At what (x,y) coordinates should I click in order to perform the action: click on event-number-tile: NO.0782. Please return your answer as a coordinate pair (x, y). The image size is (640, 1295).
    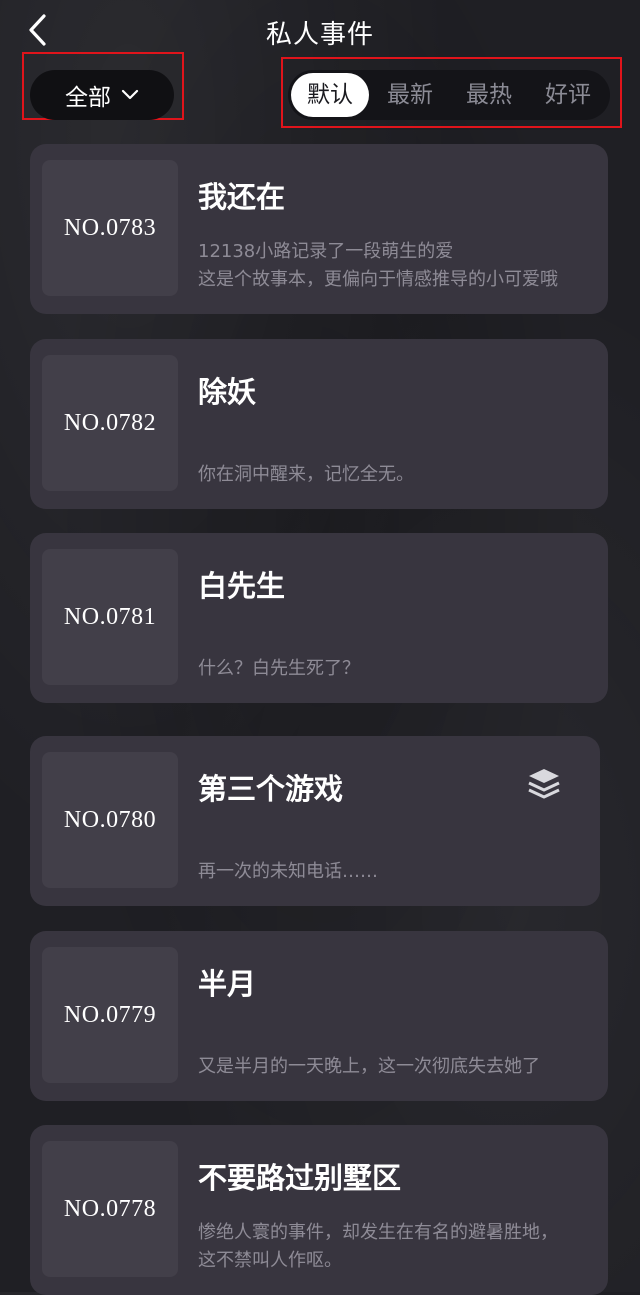
    Looking at the image, I should click on (110, 423).